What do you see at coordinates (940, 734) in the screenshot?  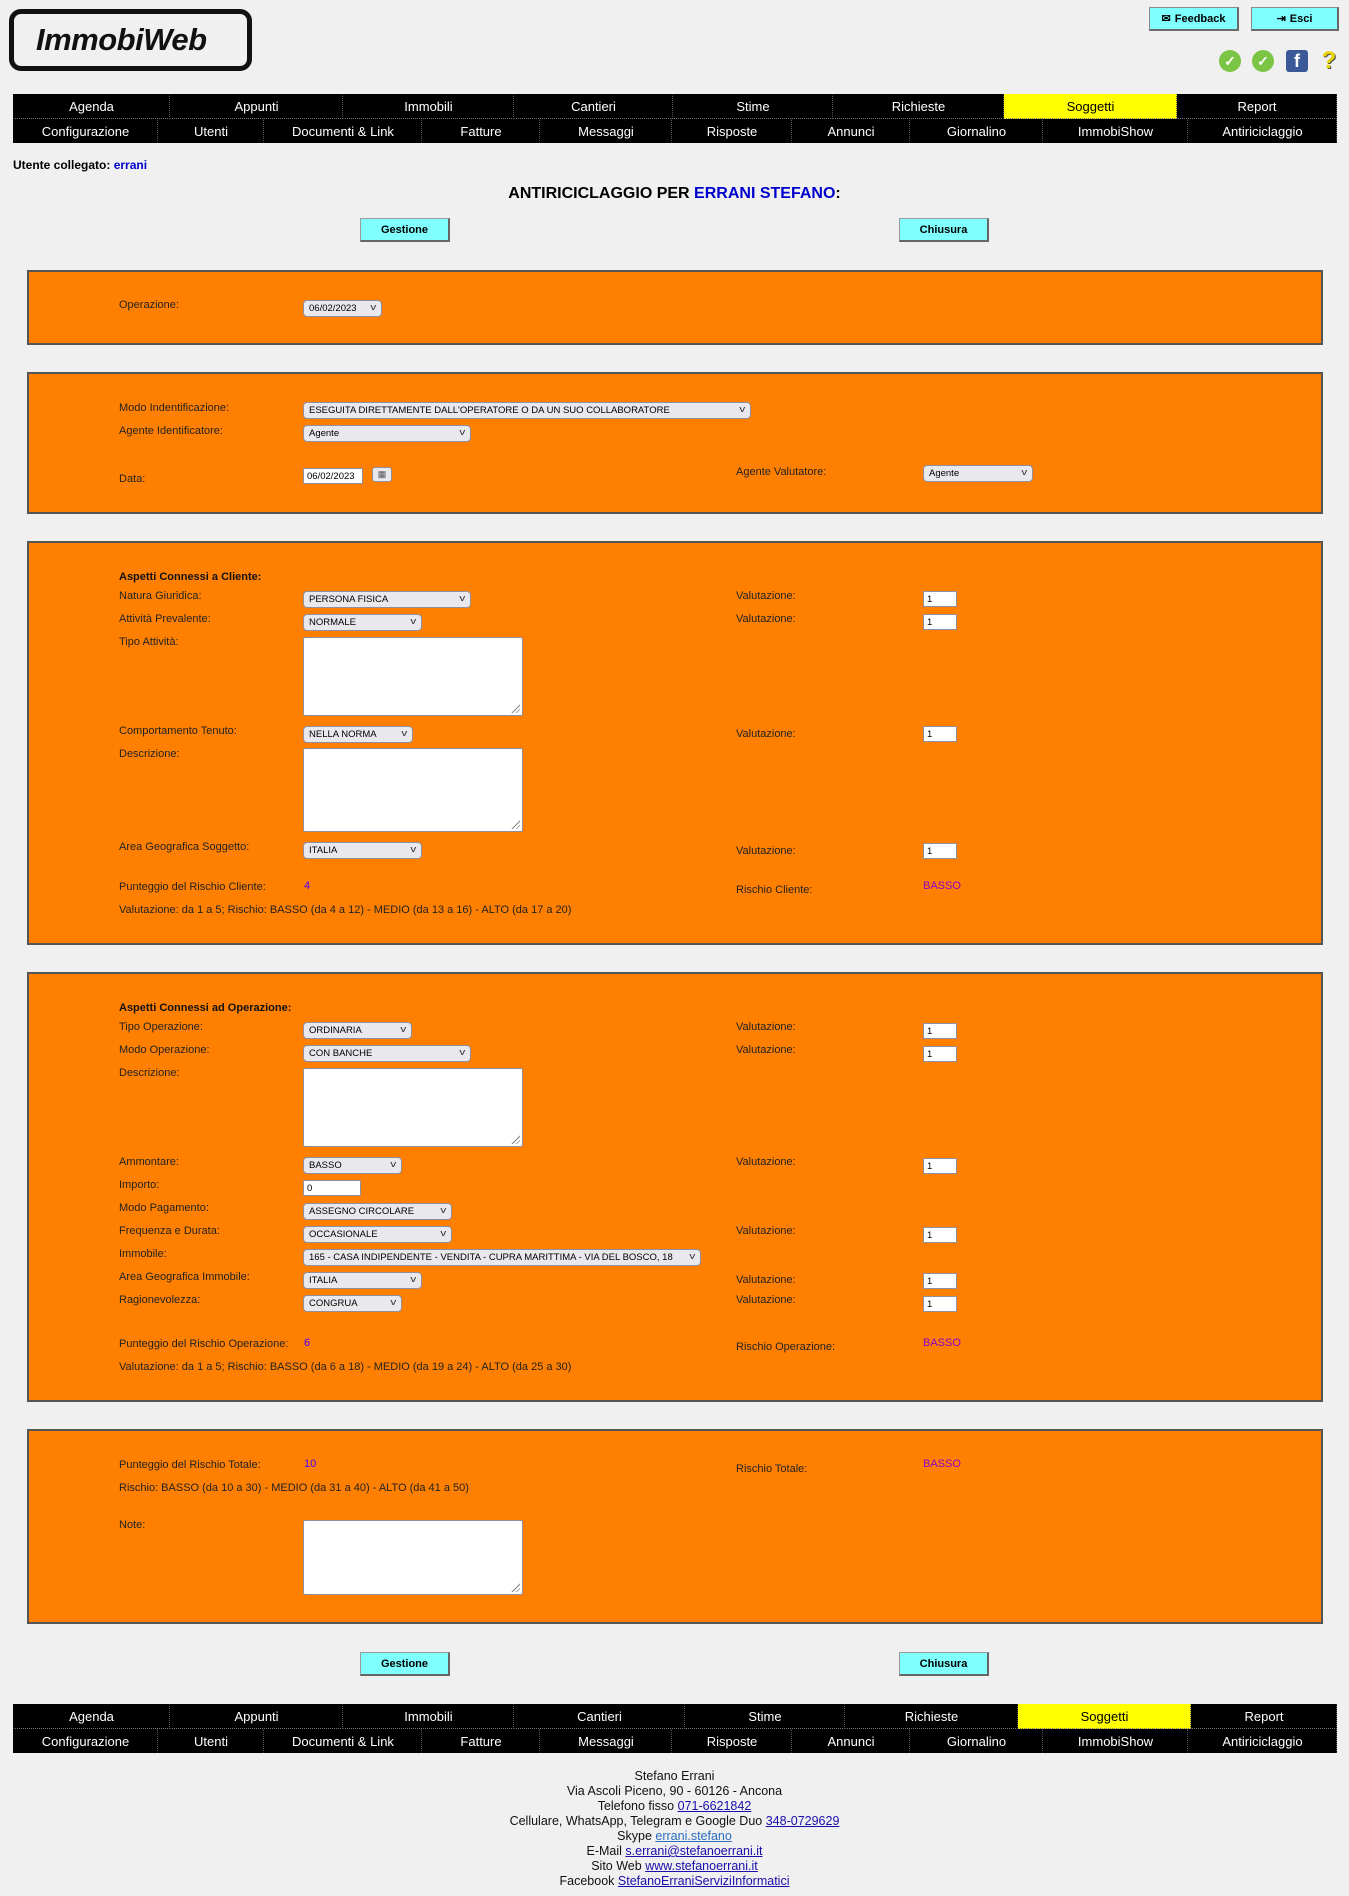 I see `behaviour-score-input: 1` at bounding box center [940, 734].